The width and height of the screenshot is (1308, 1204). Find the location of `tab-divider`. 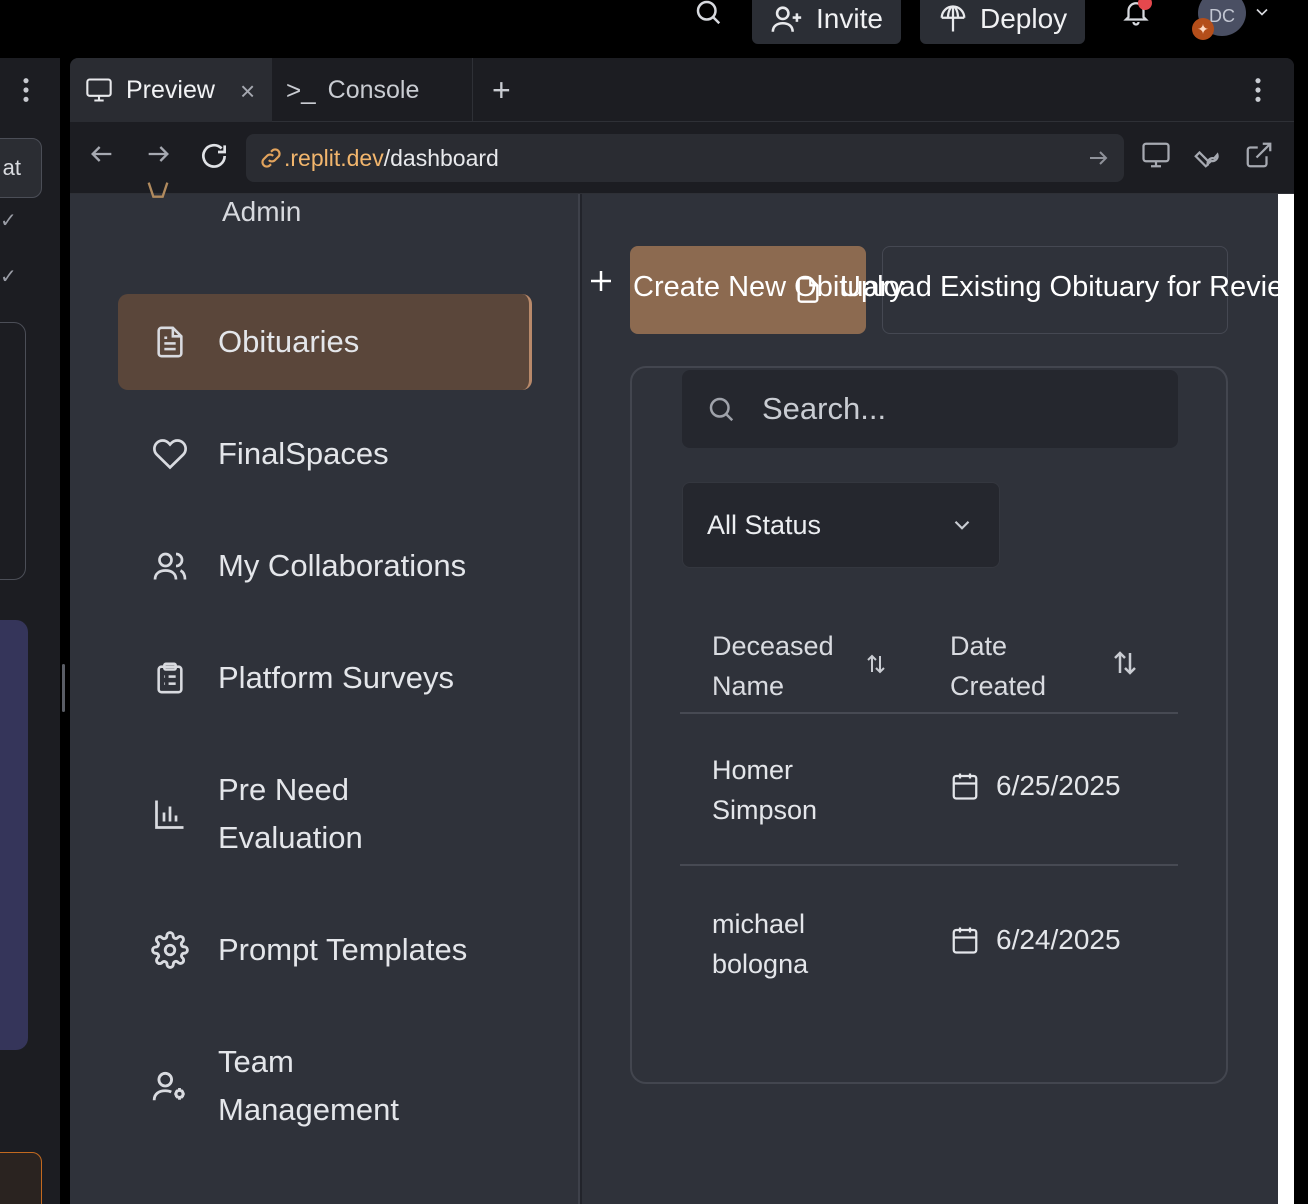

tab-divider is located at coordinates (472, 90).